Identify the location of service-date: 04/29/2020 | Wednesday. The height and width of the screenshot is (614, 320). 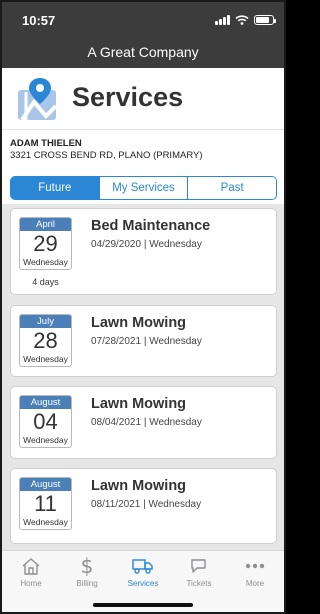
(146, 244).